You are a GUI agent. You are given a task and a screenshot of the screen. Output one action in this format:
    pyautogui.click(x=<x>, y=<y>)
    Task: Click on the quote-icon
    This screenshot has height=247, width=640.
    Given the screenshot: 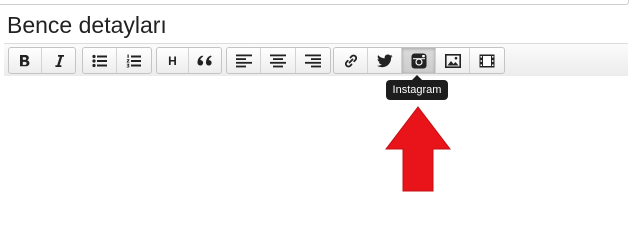 What is the action you would take?
    pyautogui.click(x=205, y=61)
    